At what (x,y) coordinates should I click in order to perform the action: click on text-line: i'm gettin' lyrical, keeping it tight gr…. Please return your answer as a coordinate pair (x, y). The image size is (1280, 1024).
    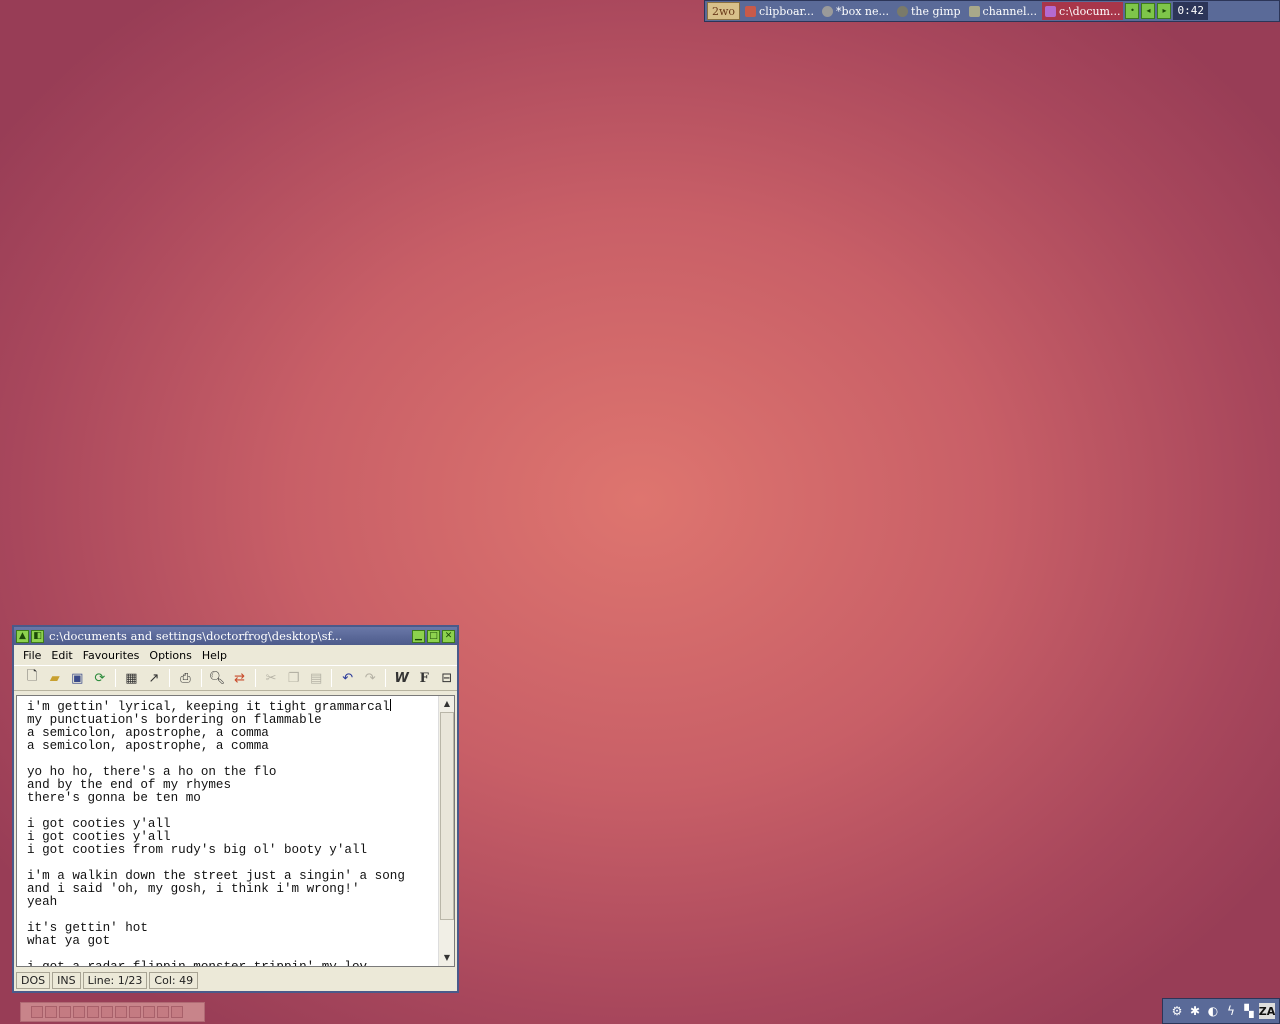
    Looking at the image, I should click on (231, 706).